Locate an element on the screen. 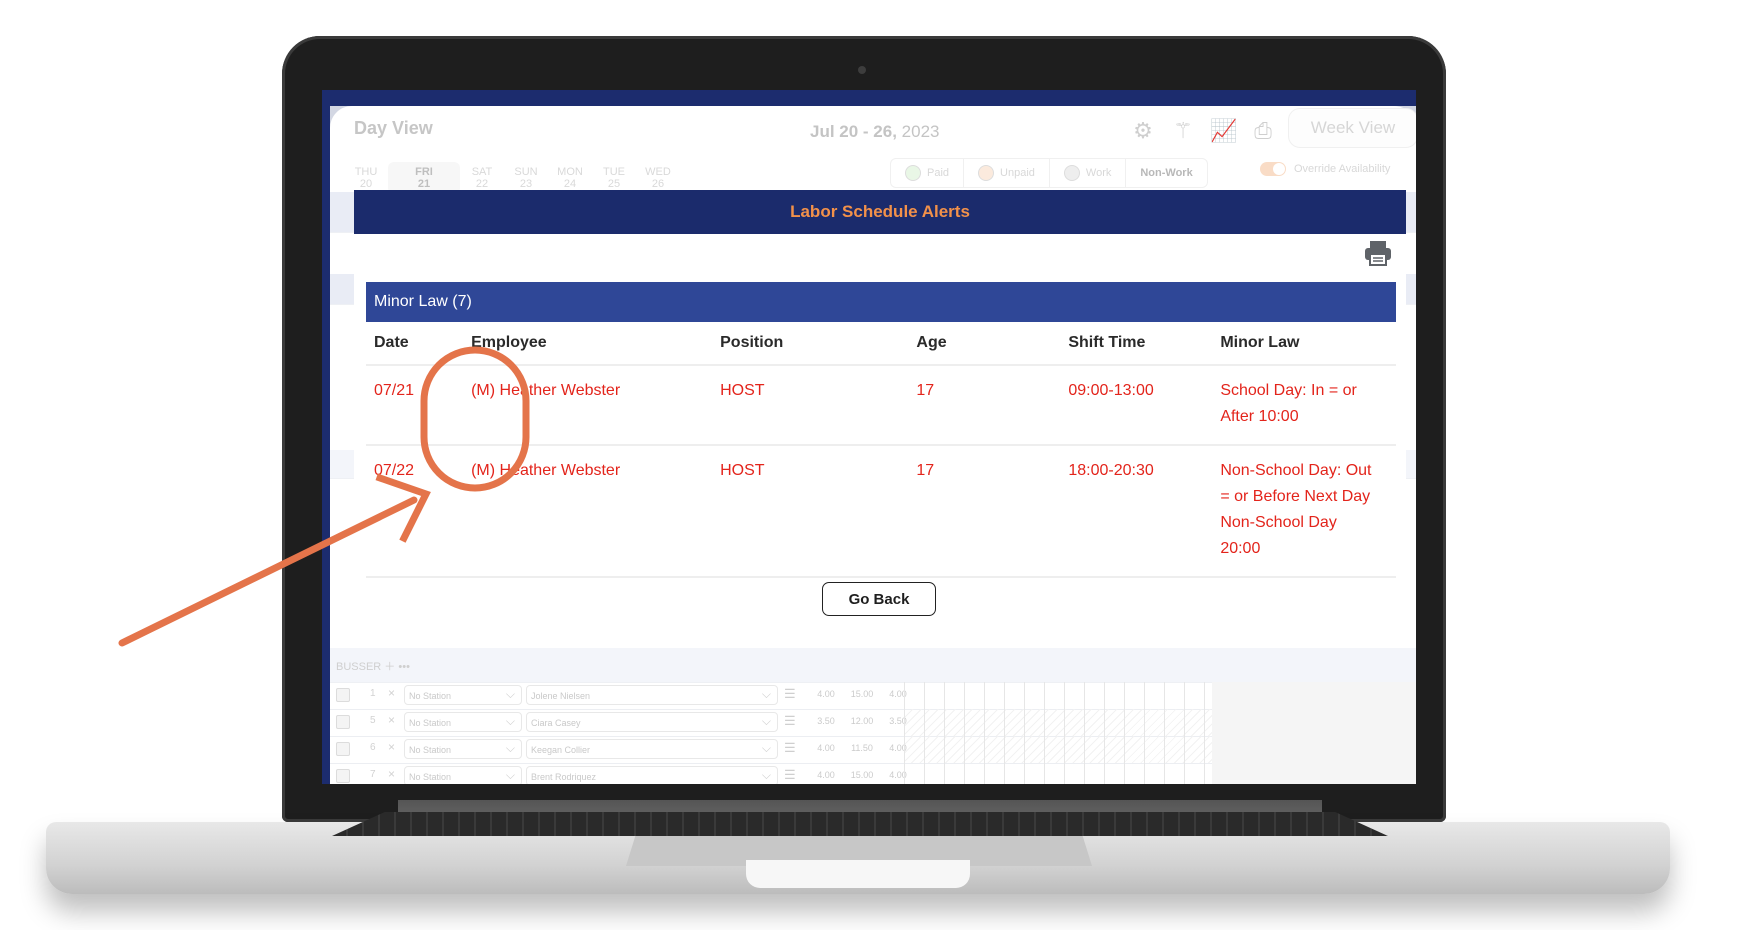 The image size is (1740, 930). schedule-row: 6×No StationKeegan Collier☰4.0011.504.00 is located at coordinates (873, 750).